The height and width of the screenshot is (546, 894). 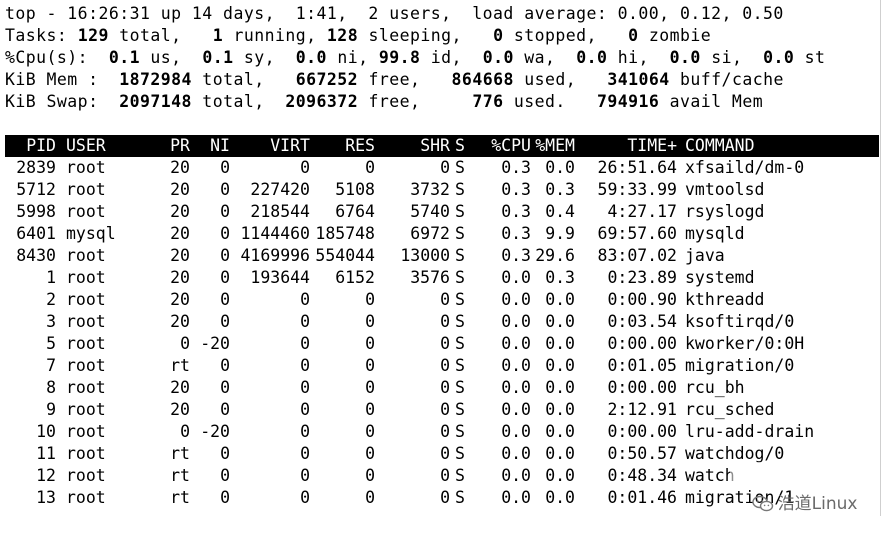 I want to click on swap-label: KiB Swap:, so click(x=62, y=101).